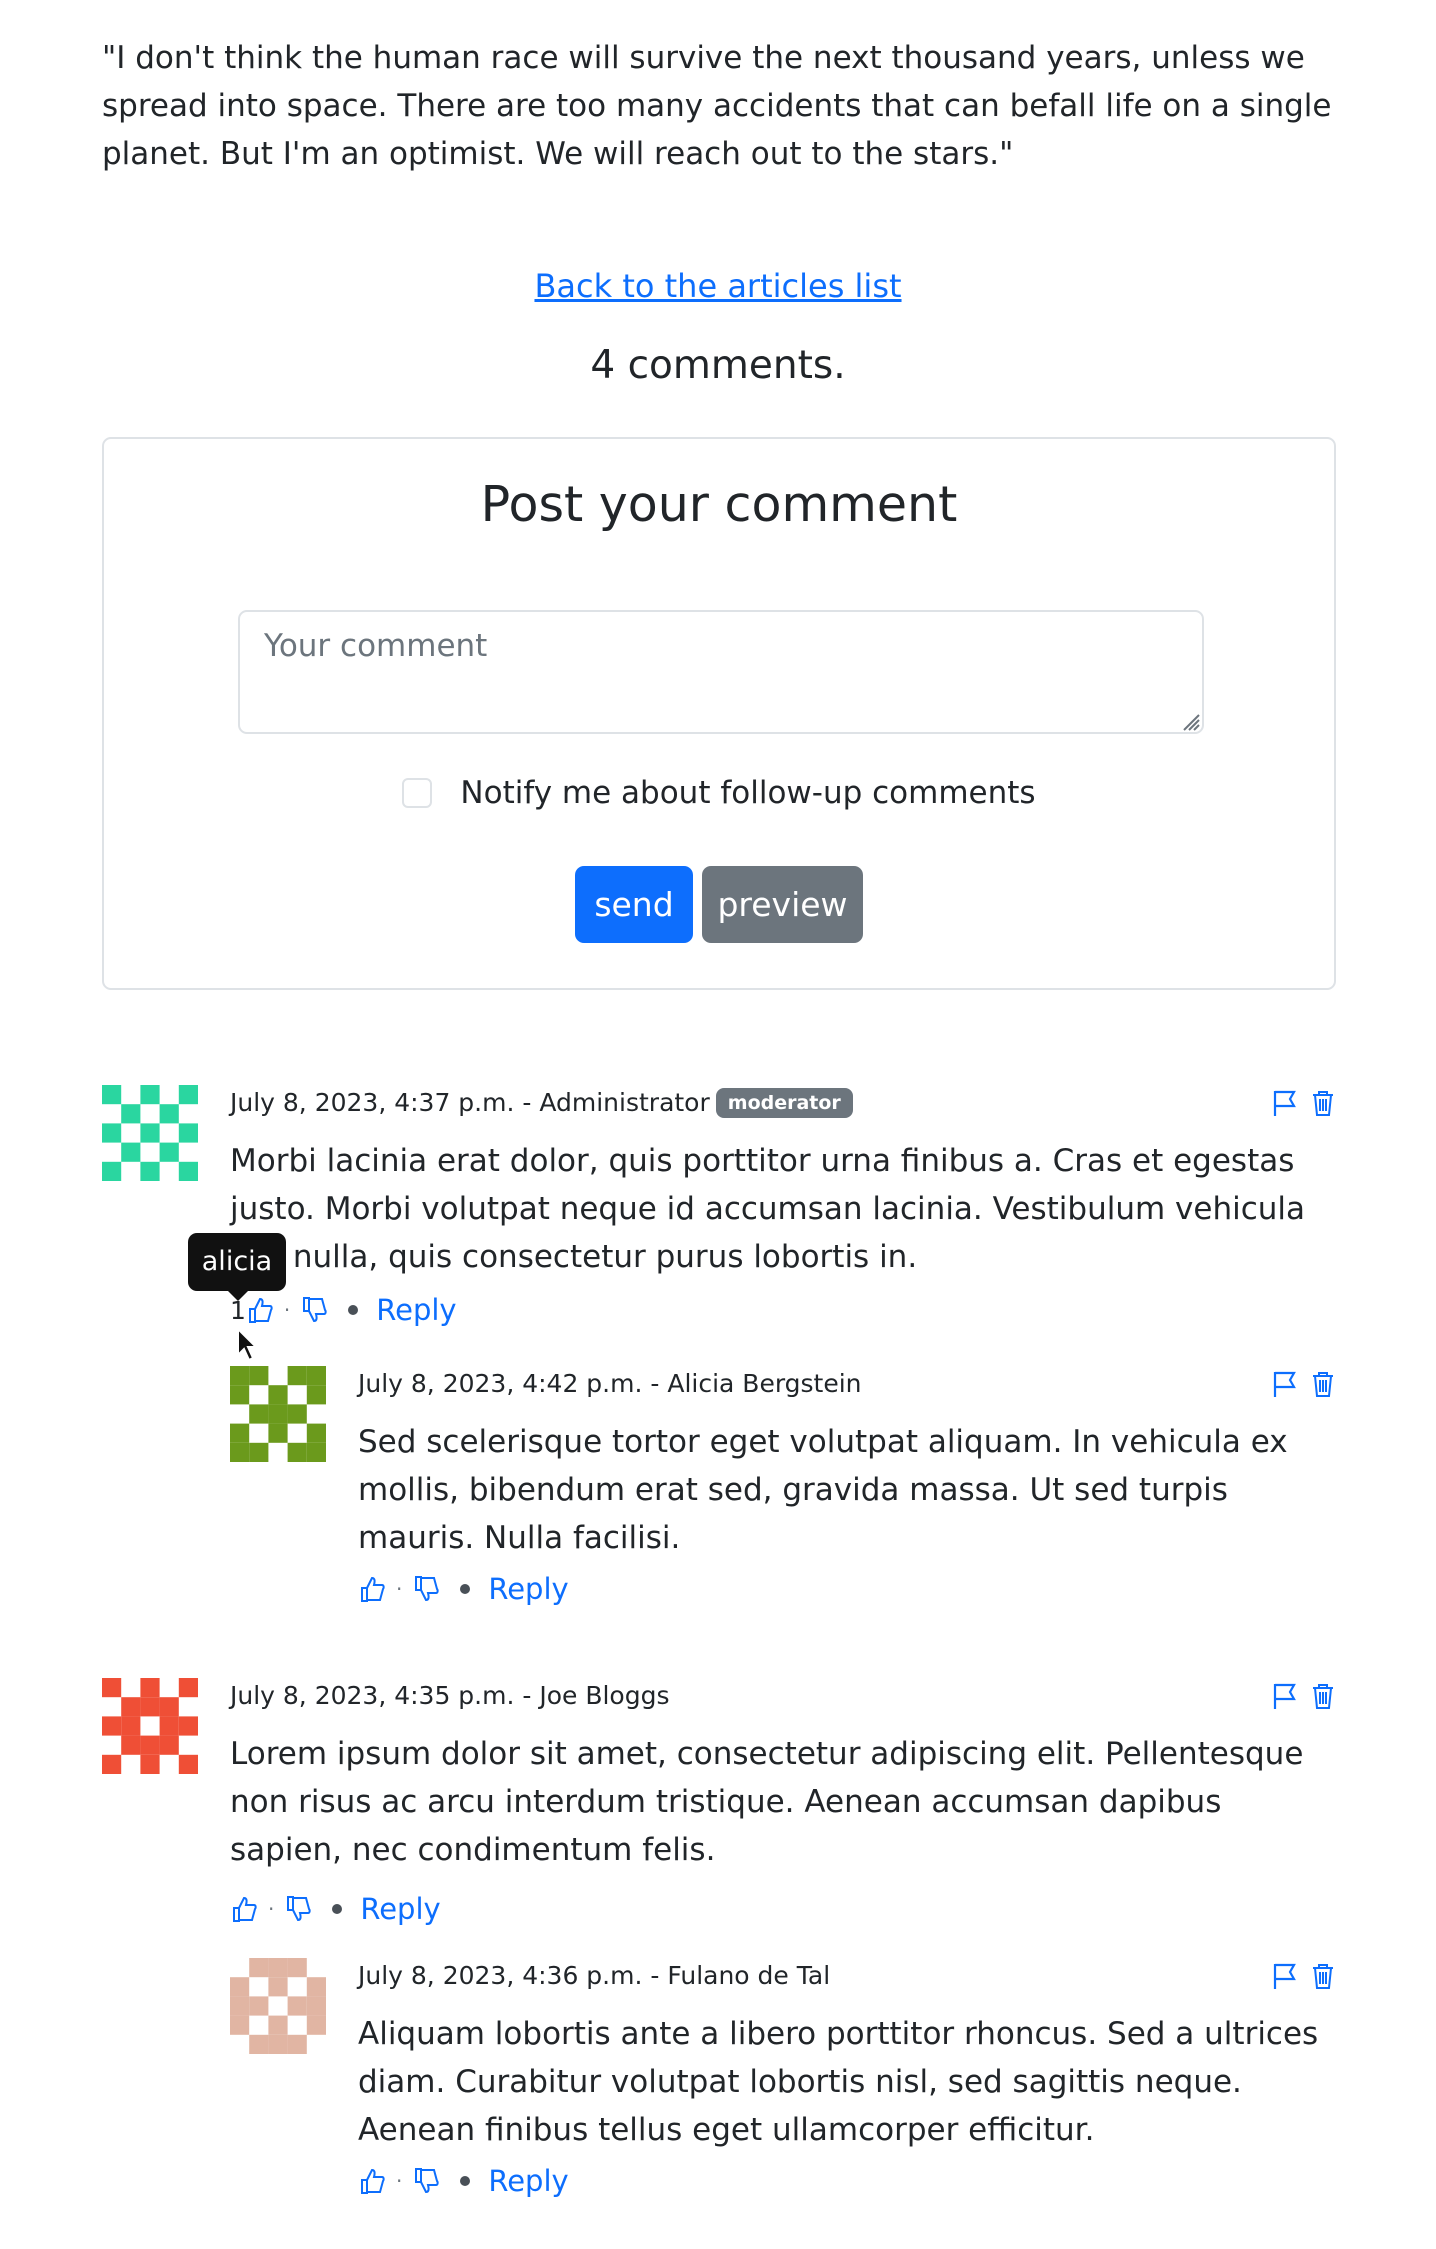 The height and width of the screenshot is (2249, 1436). I want to click on notify-checkbox, so click(417, 793).